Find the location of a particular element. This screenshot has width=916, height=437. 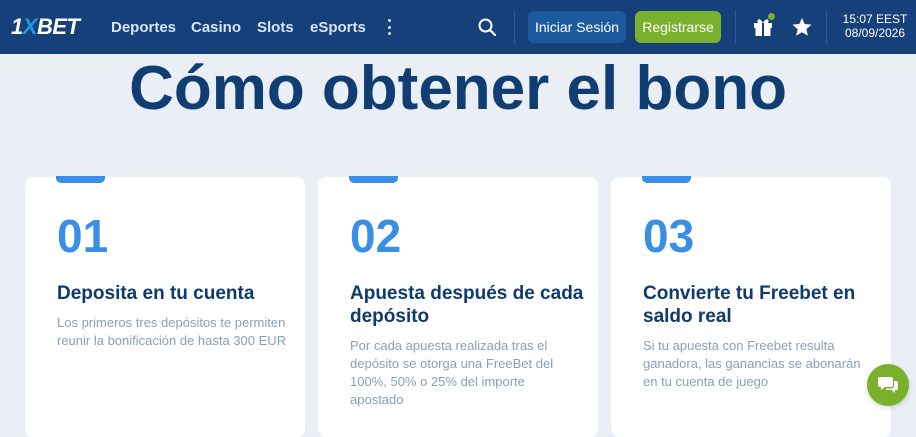

register-button: Registrarse is located at coordinates (678, 27).